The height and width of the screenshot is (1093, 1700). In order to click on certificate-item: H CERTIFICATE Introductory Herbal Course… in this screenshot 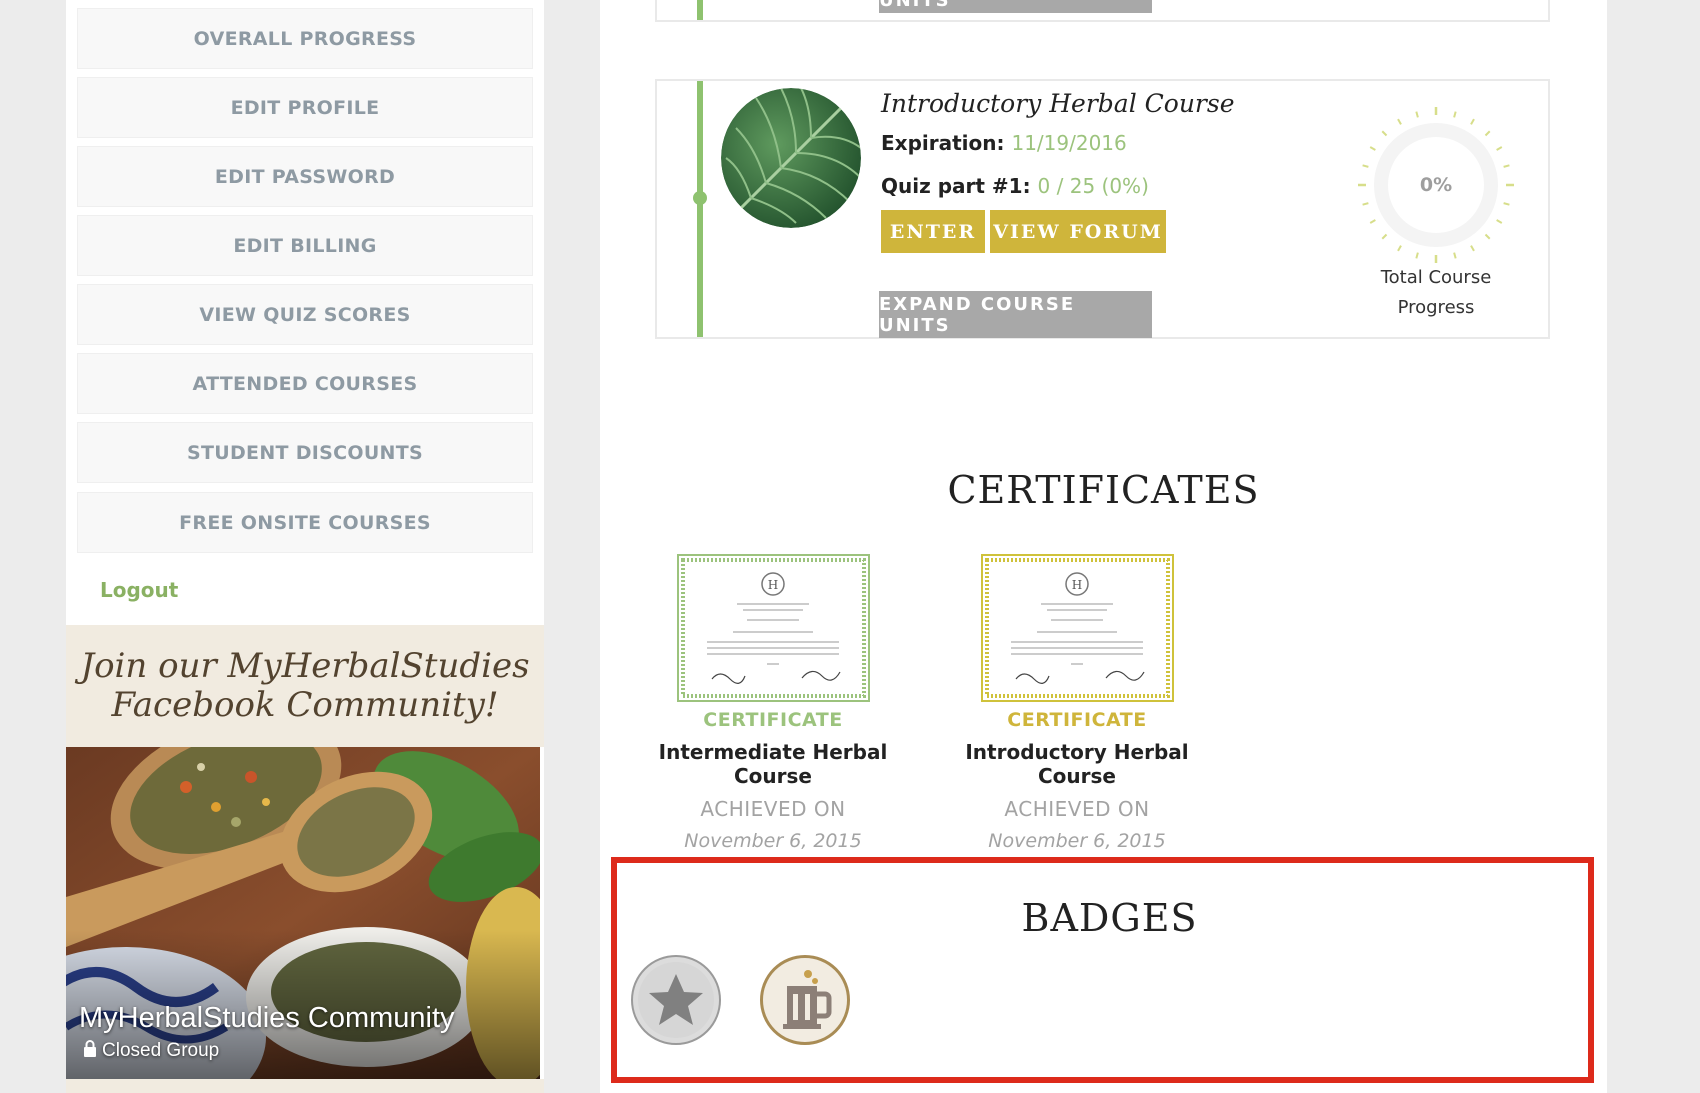, I will do `click(1077, 703)`.